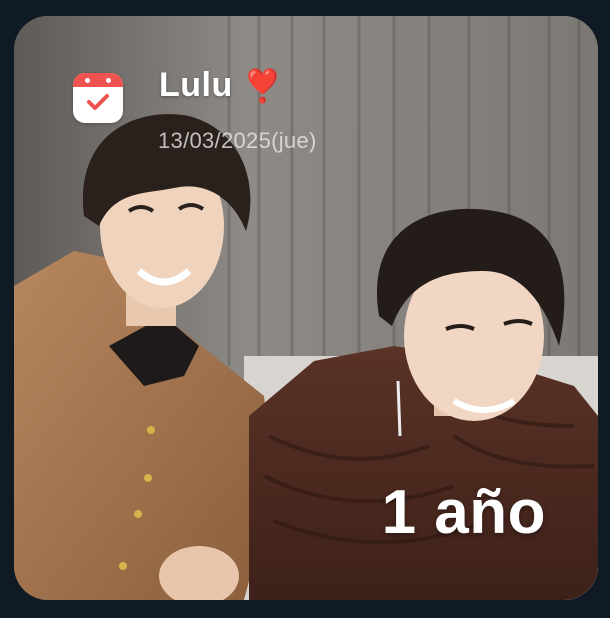  Describe the element at coordinates (98, 102) in the screenshot. I see `check-mark-icon` at that location.